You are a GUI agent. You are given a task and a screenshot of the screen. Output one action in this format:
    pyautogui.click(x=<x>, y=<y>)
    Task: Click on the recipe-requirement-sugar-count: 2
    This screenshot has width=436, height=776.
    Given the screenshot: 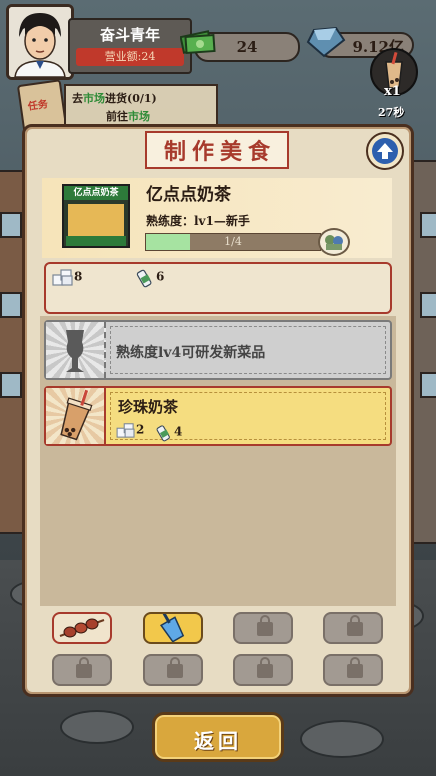 What is the action you would take?
    pyautogui.click(x=140, y=429)
    